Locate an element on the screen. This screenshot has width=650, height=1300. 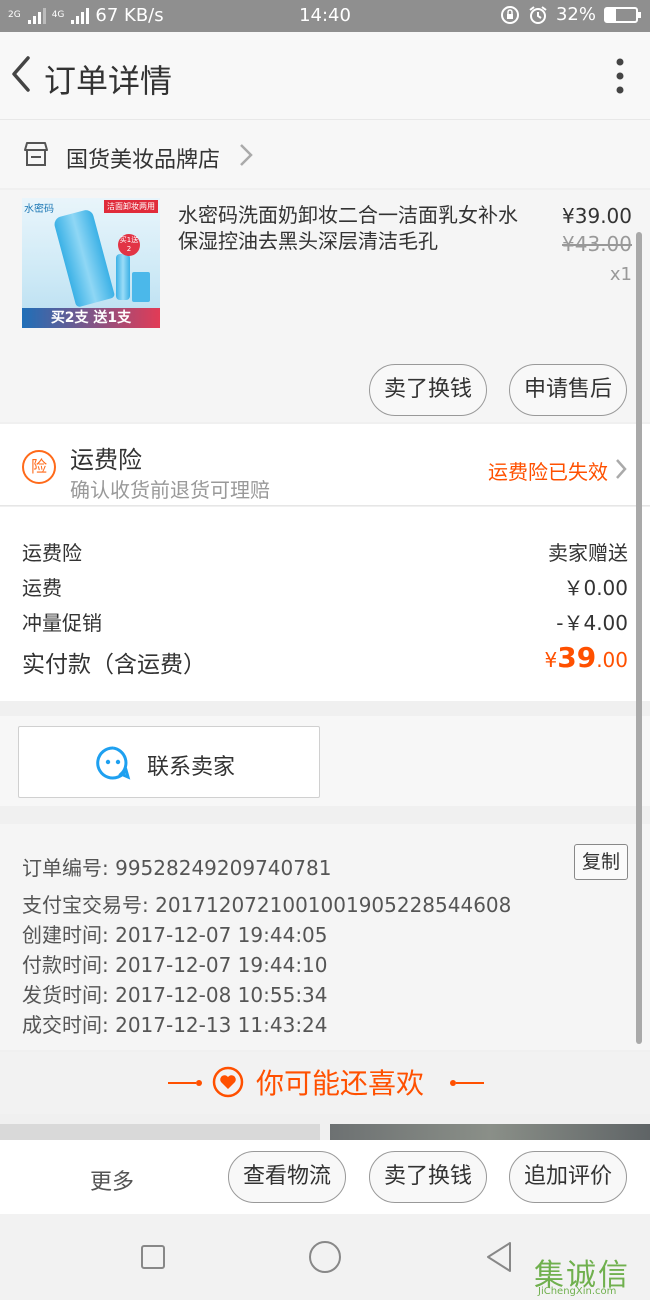
alarm-icon is located at coordinates (538, 14).